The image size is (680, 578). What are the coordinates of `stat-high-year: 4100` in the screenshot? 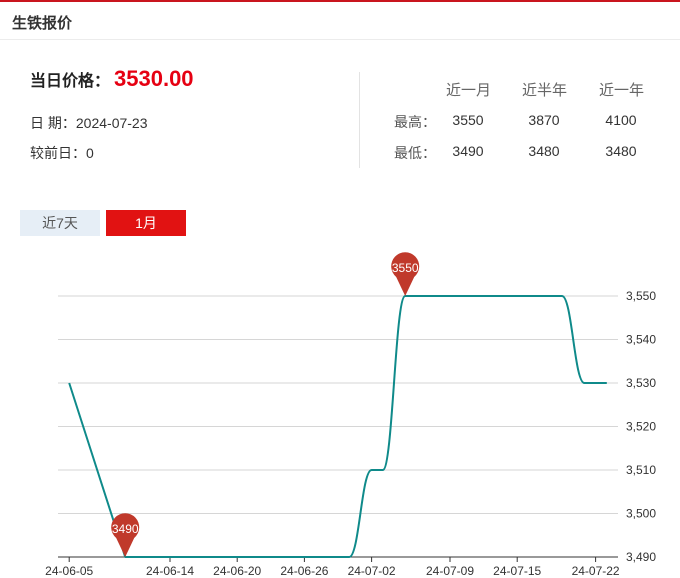 It's located at (621, 120).